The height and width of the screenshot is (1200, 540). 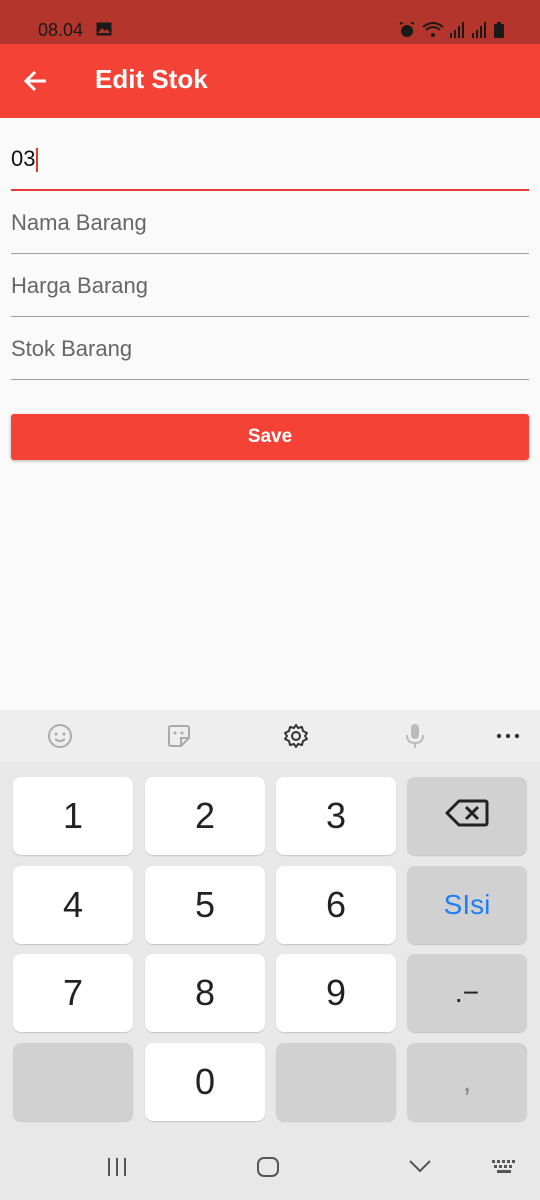 I want to click on name-field: Nama Barang, so click(x=270, y=230).